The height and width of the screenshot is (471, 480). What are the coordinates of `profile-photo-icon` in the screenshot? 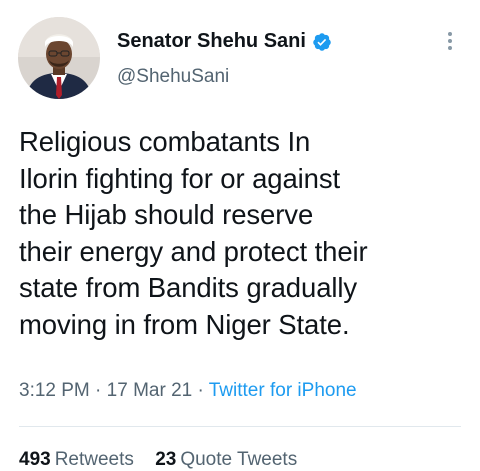 It's located at (59, 58).